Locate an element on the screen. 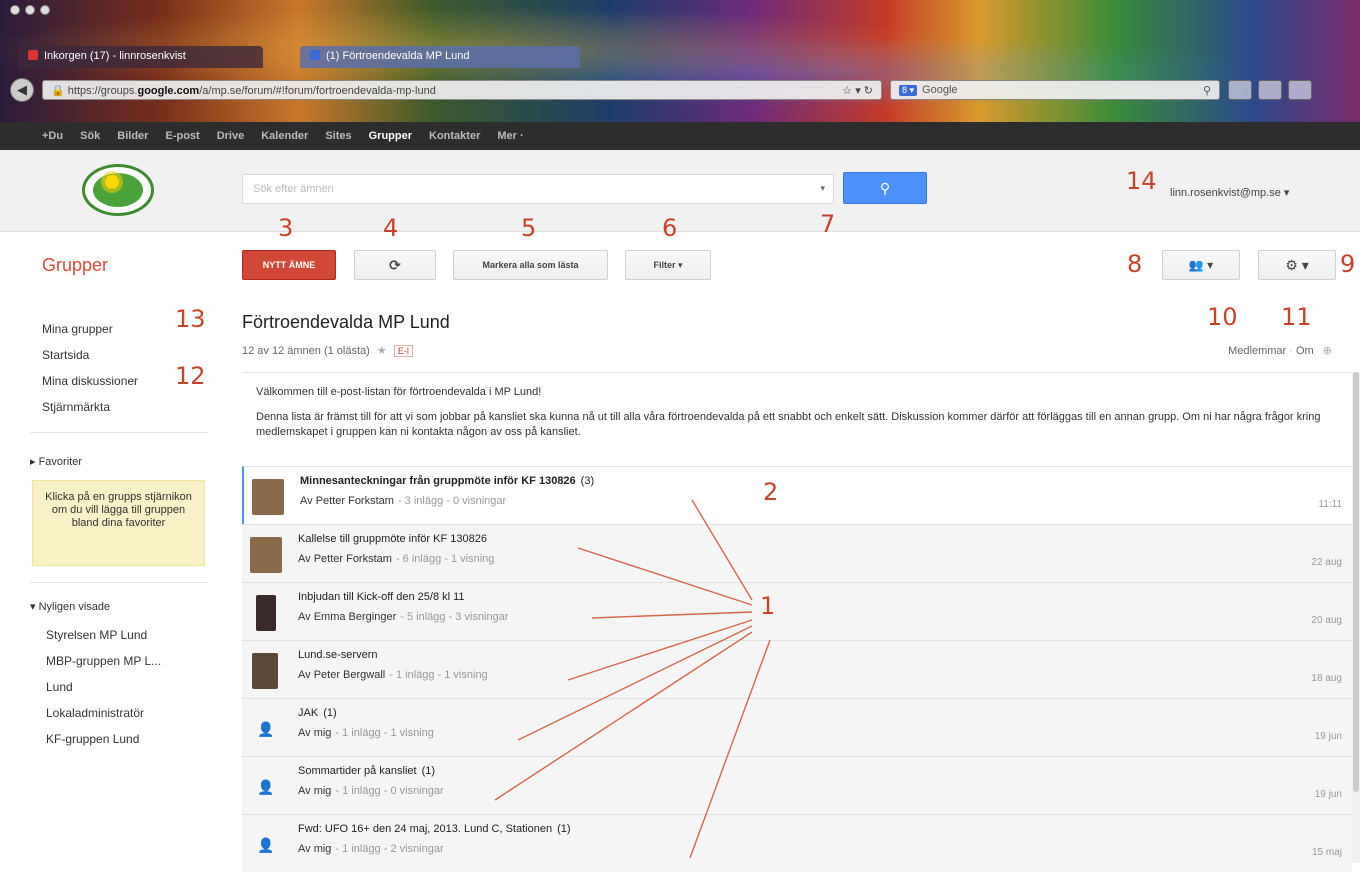 The height and width of the screenshot is (872, 1360). minimize-window-icon is located at coordinates (30, 10).